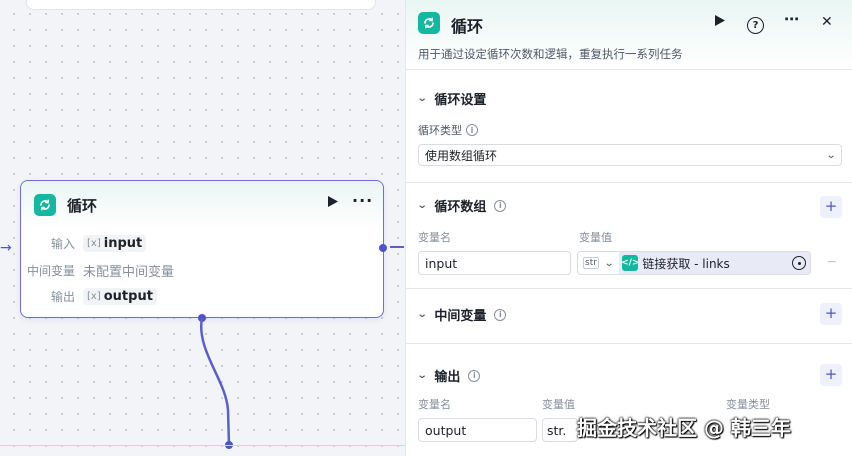 The image size is (852, 456). What do you see at coordinates (831, 314) in the screenshot?
I see `add-mid-var-button: +` at bounding box center [831, 314].